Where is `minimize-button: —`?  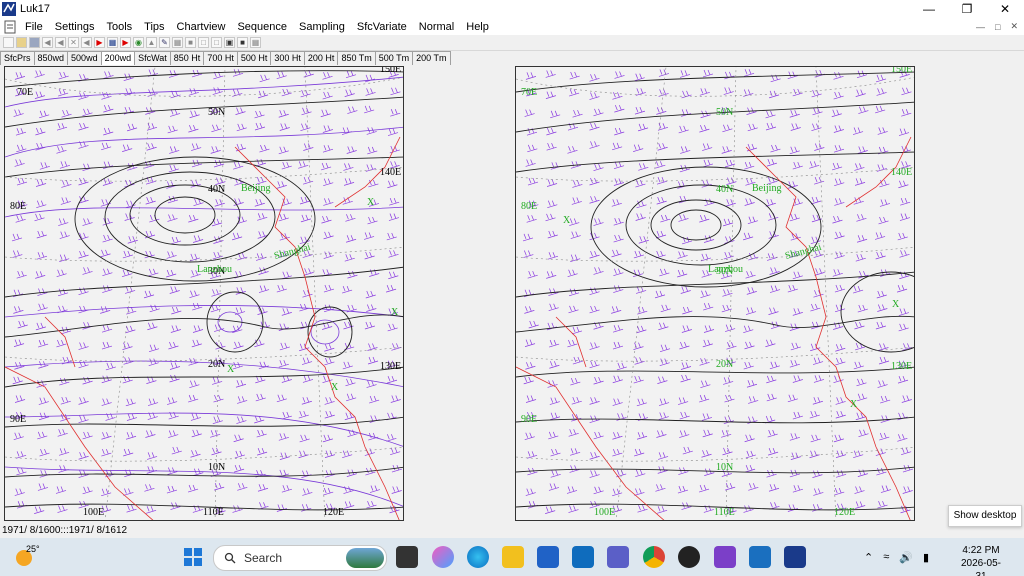
minimize-button: — is located at coordinates (929, 9).